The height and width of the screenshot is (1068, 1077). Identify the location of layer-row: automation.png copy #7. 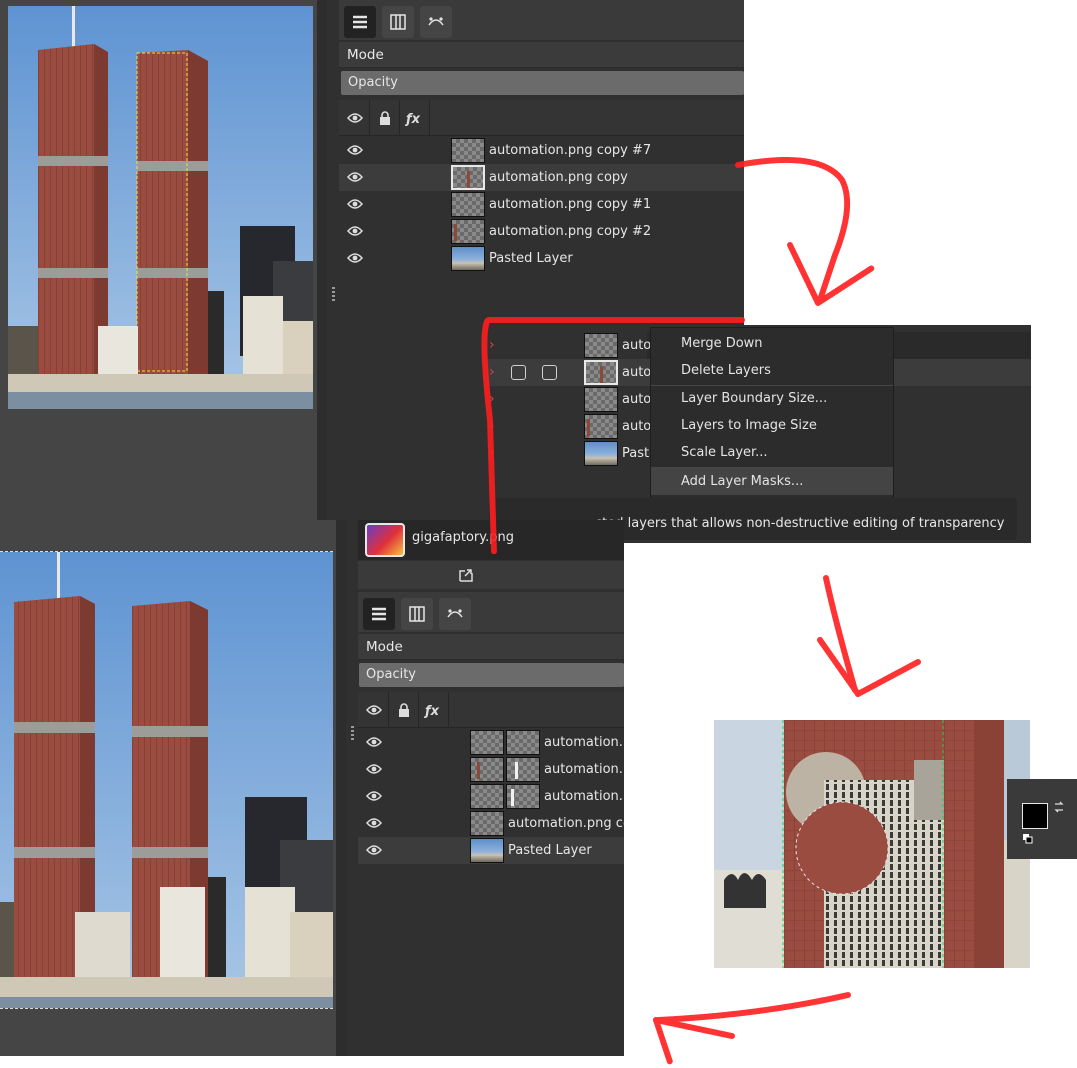
(541, 150).